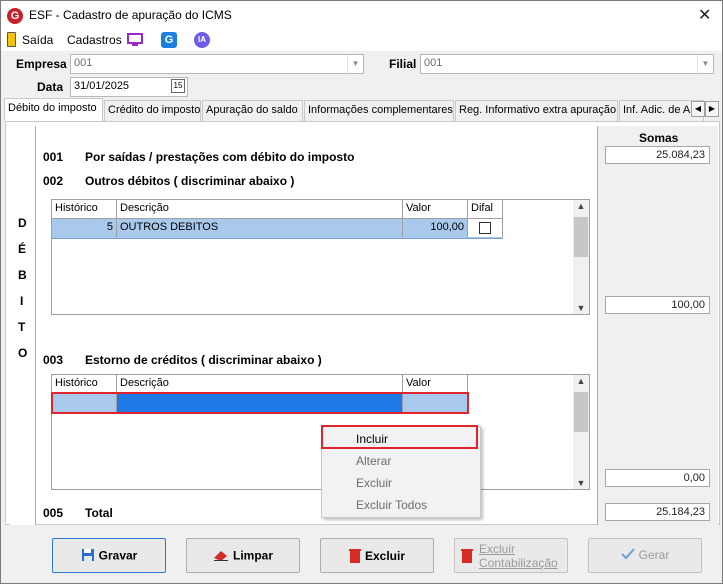  Describe the element at coordinates (84, 209) in the screenshot. I see `col-historico: Histórico` at that location.